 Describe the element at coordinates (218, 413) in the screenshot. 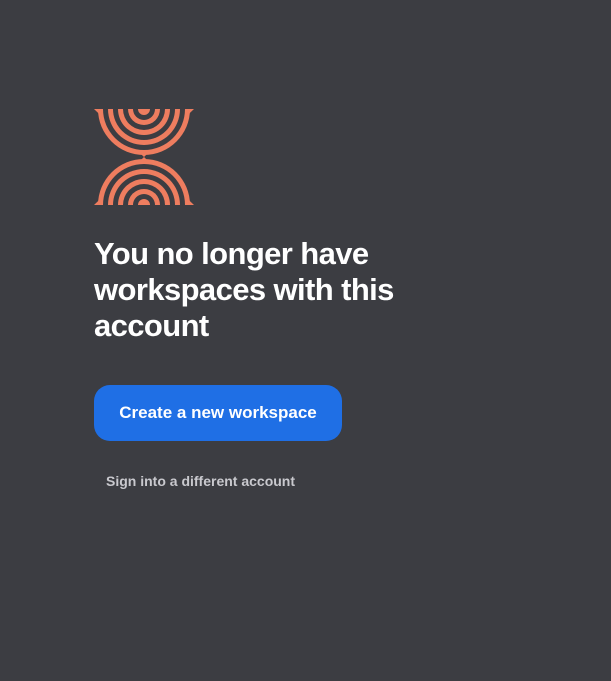

I see `create-workspace-button: Create a new workspace` at that location.